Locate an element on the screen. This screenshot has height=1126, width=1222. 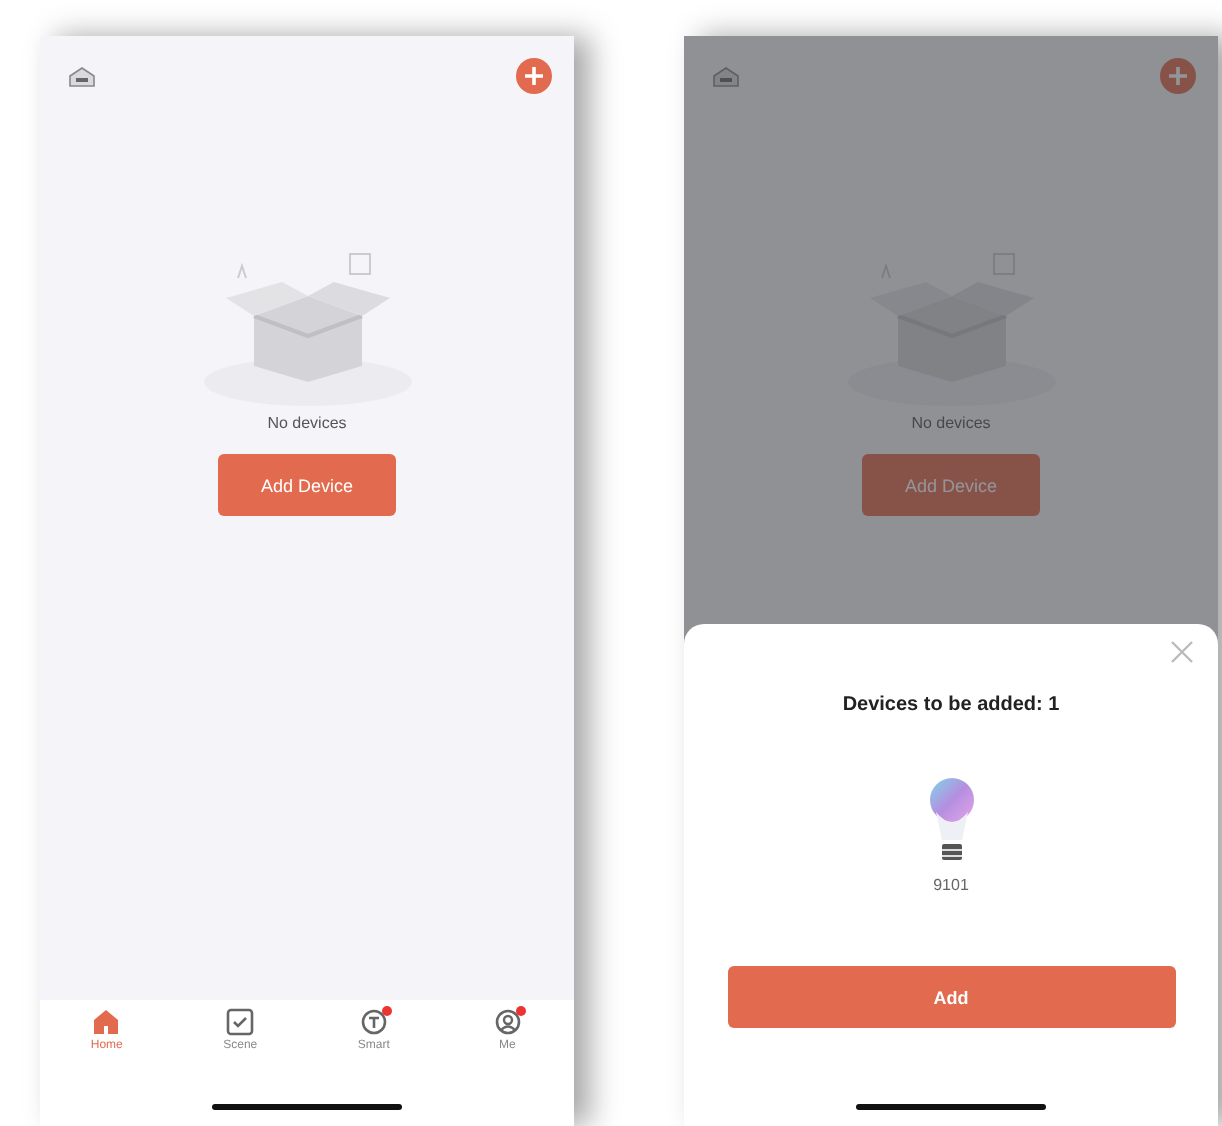
add-button: Add is located at coordinates (951, 997).